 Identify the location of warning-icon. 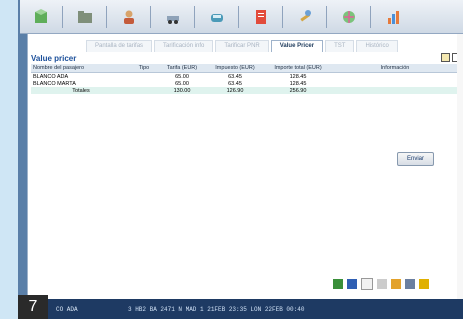
(424, 284).